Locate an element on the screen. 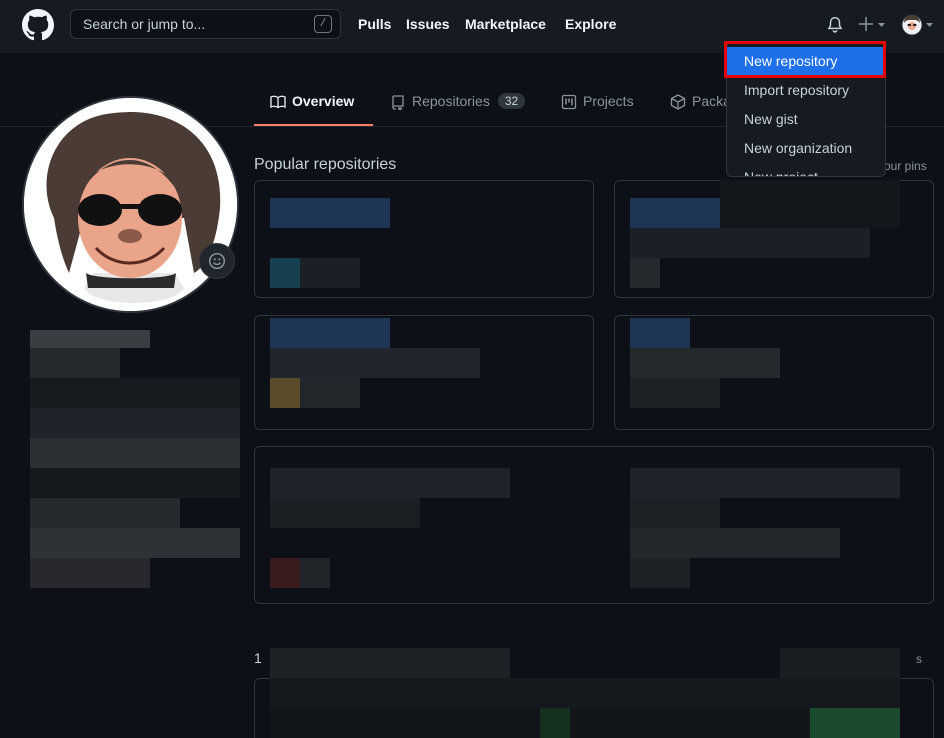 This screenshot has height=738, width=944. project-icon is located at coordinates (569, 102).